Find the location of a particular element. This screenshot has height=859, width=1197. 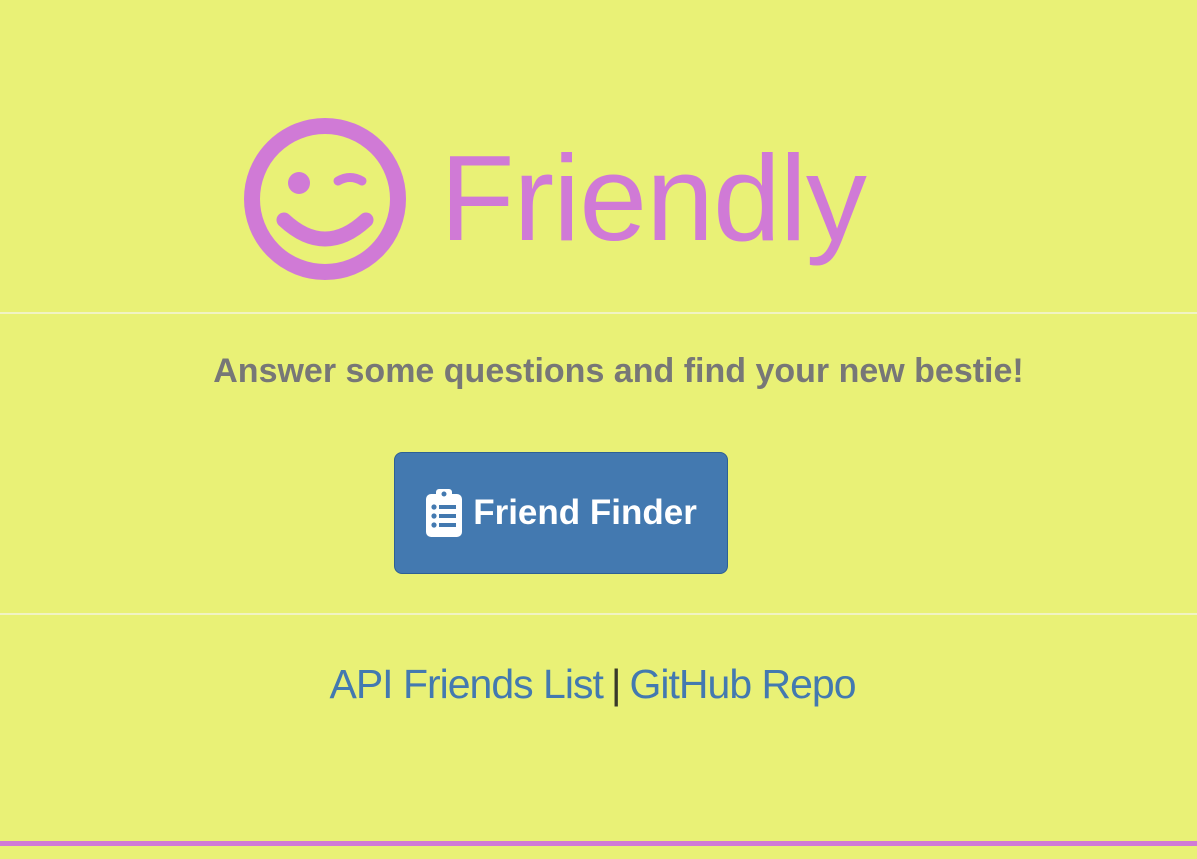

api-friends-list-link: API Friends List is located at coordinates (466, 684).